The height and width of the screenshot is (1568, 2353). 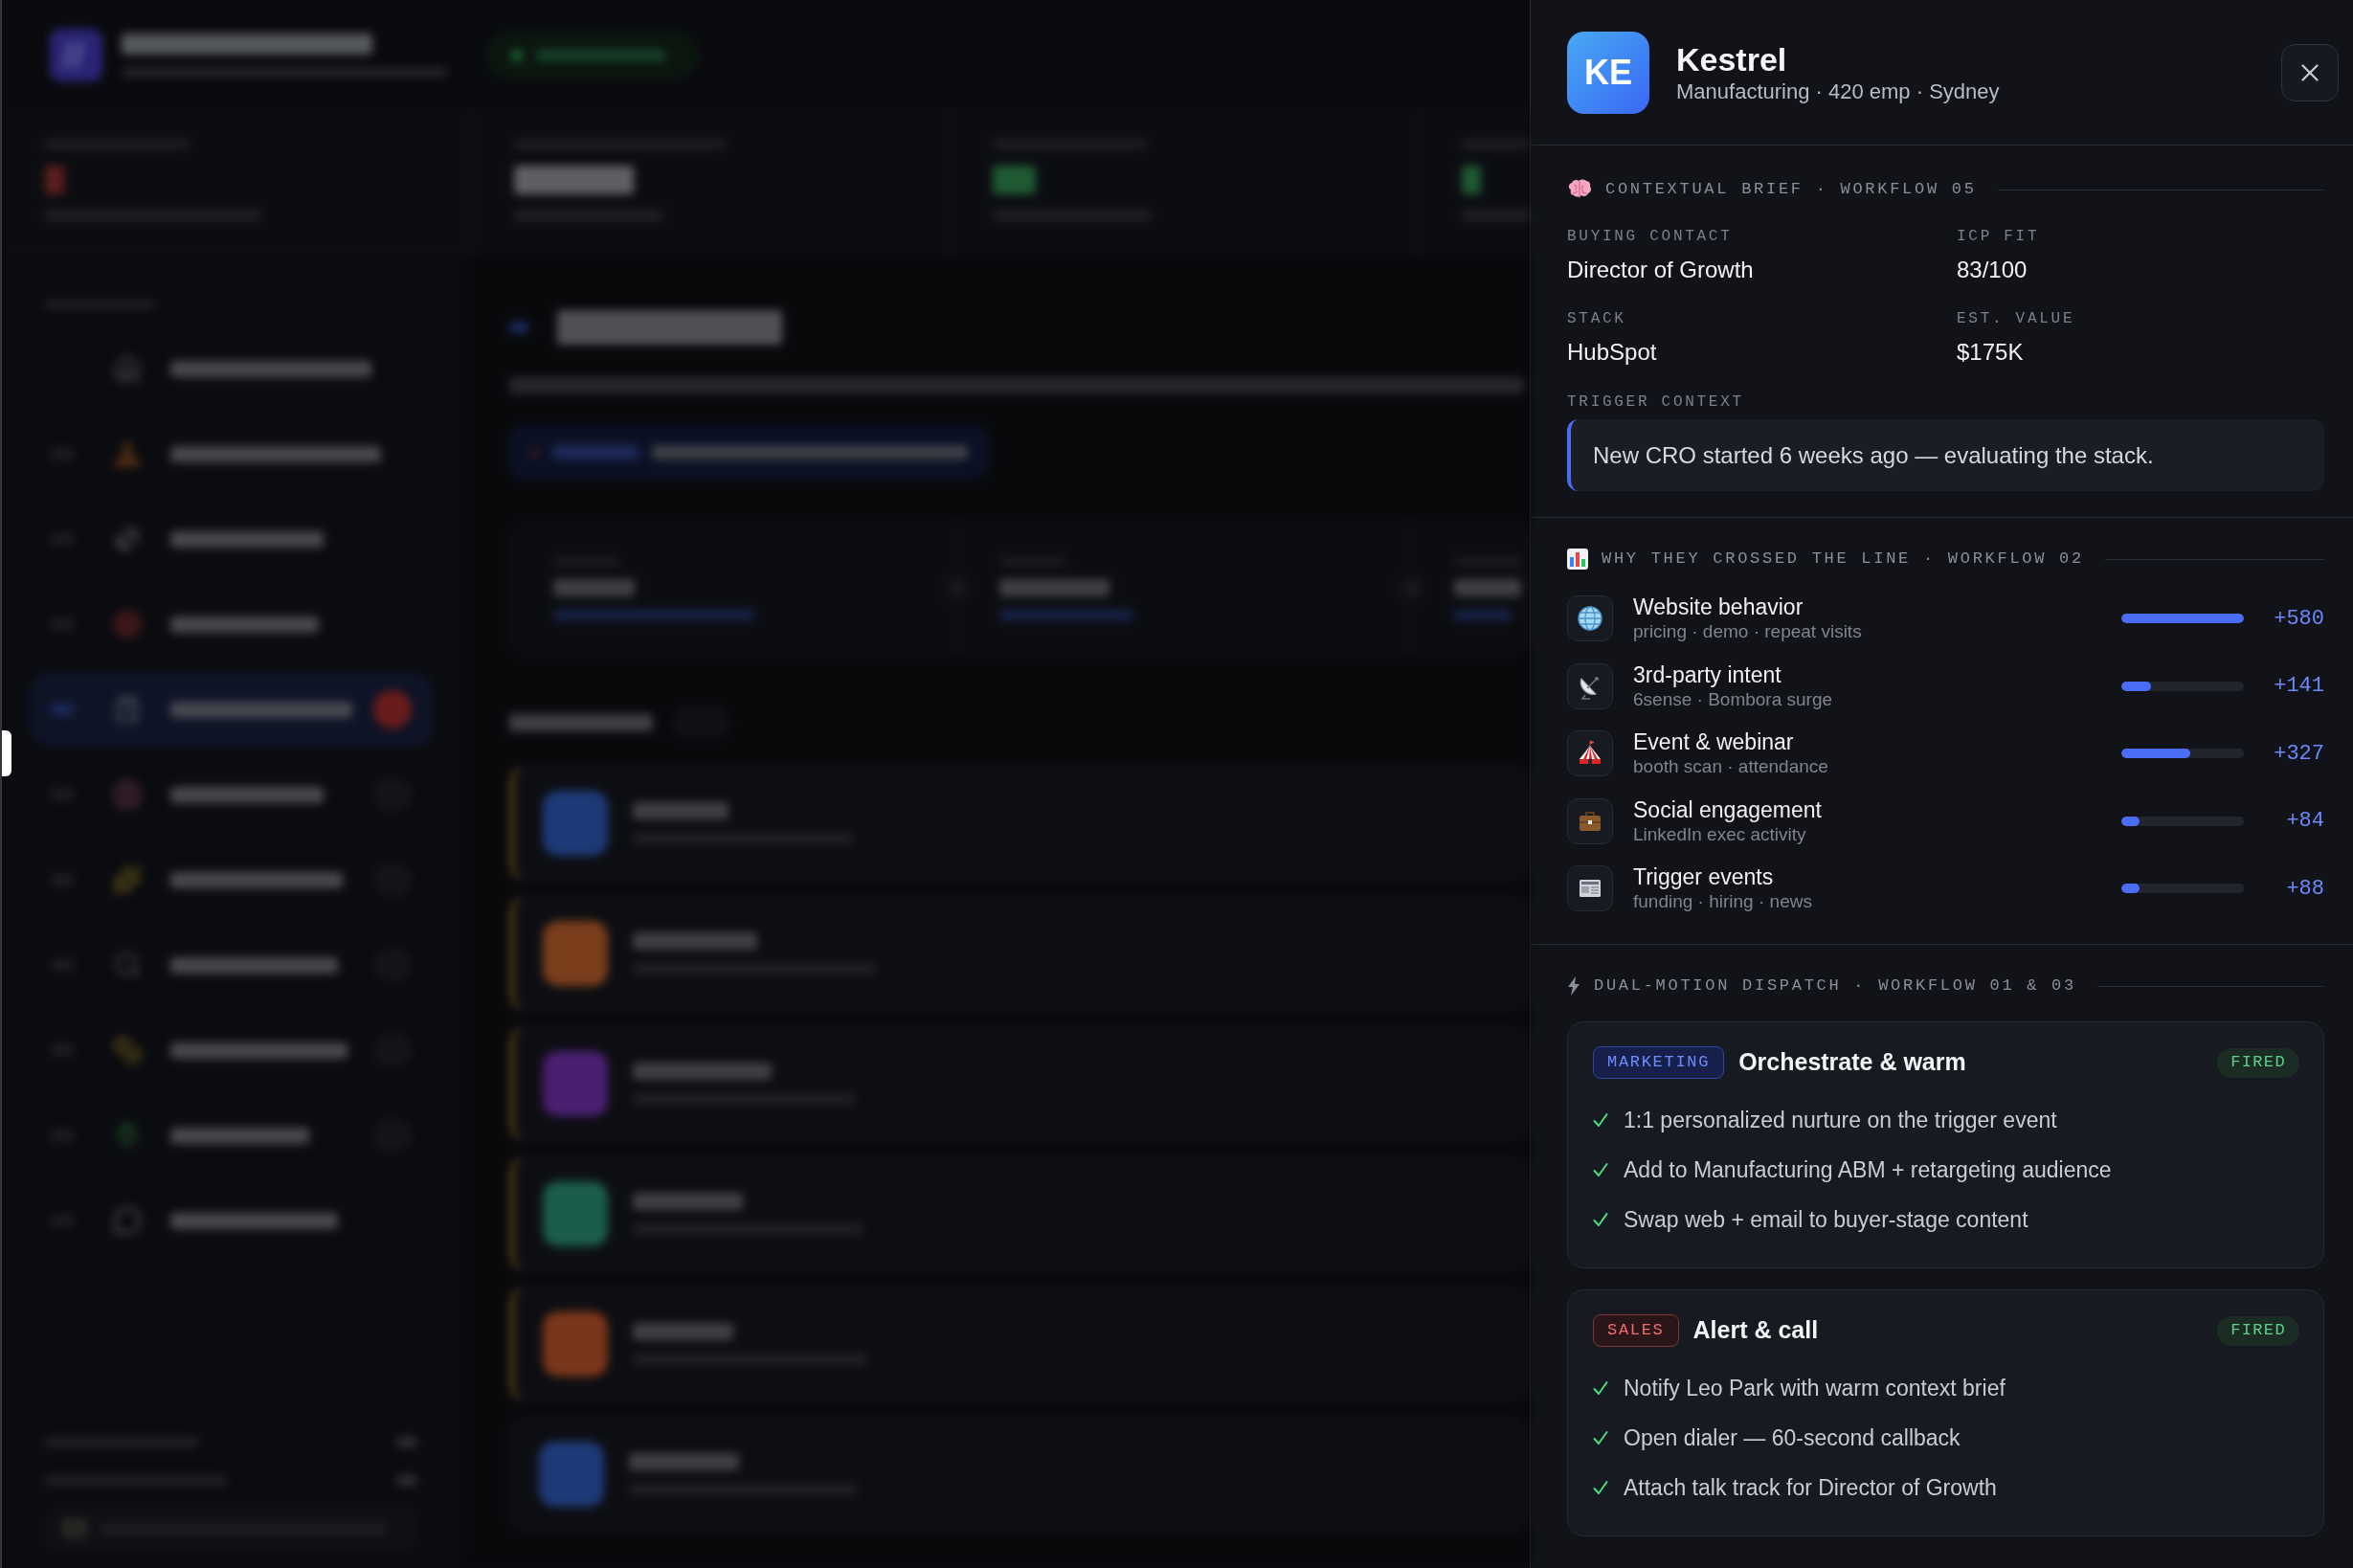 I want to click on lightning-icon, so click(x=1573, y=986).